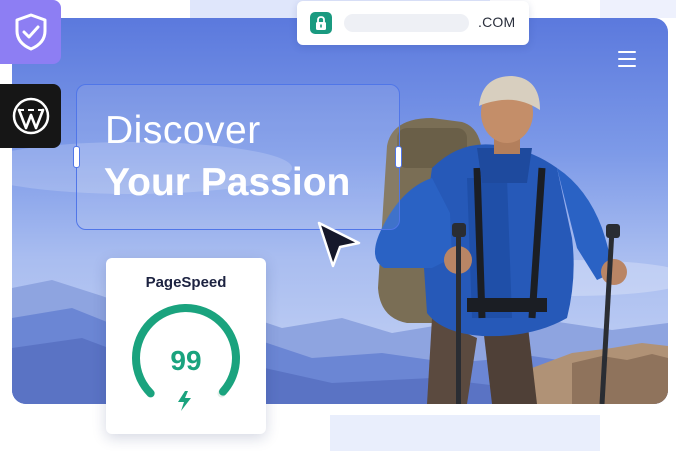 The height and width of the screenshot is (451, 676). What do you see at coordinates (339, 244) in the screenshot?
I see `cursor-pointer-icon` at bounding box center [339, 244].